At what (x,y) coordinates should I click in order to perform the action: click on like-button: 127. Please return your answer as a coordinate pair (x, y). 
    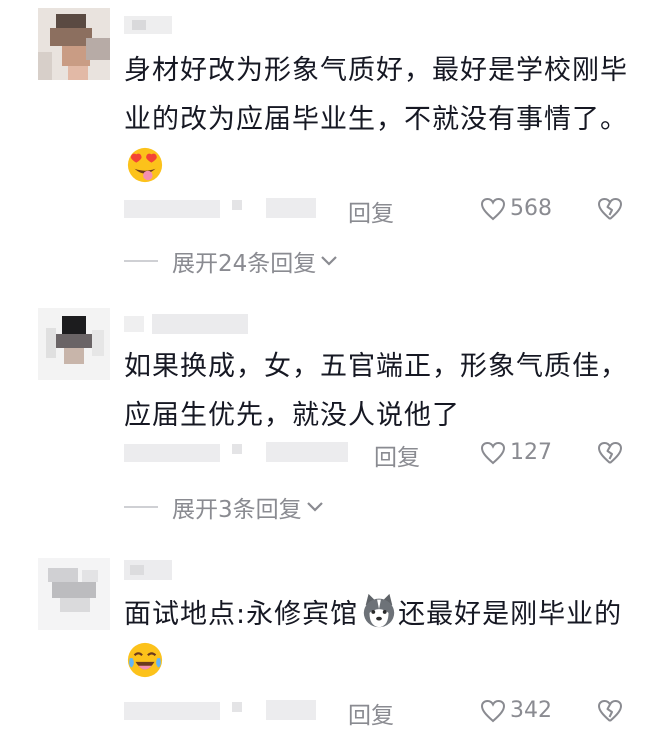
    Looking at the image, I should click on (516, 452).